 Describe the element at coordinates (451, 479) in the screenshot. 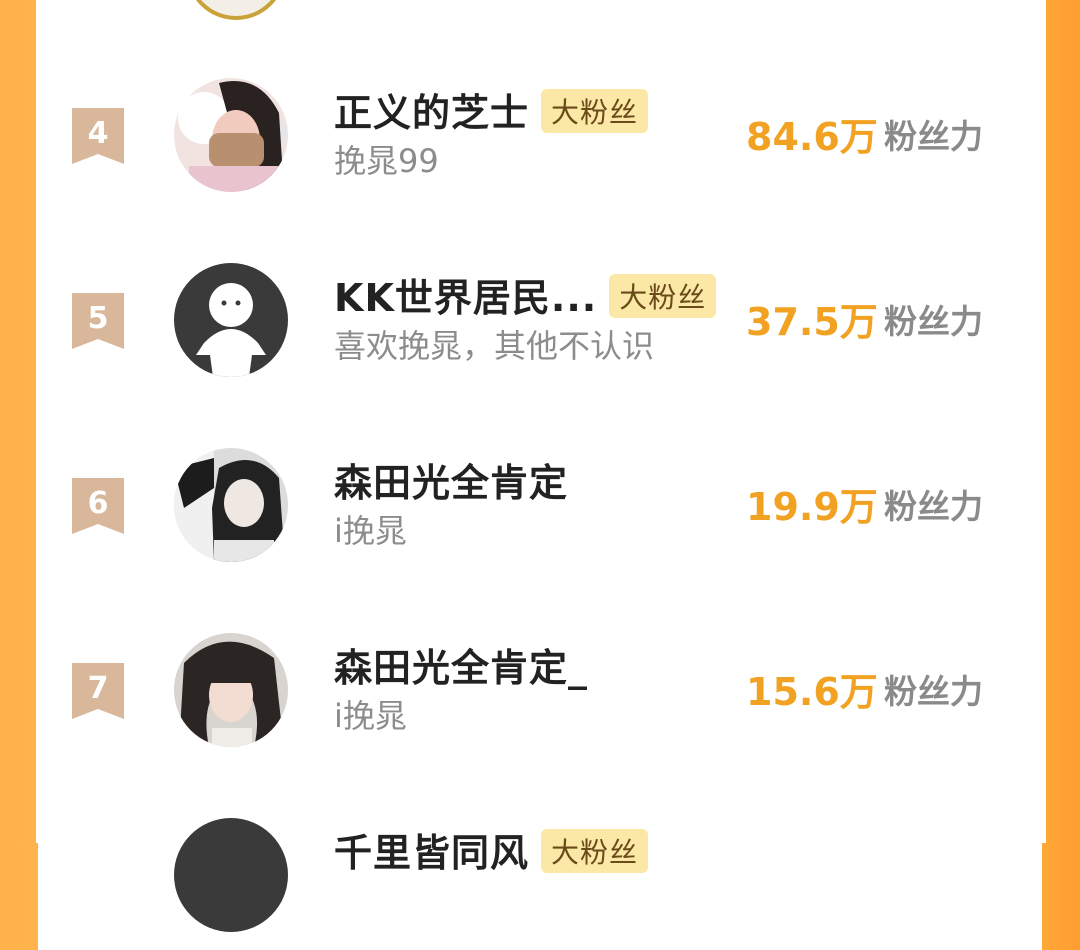

I see `user-name: 森田光全肯定` at that location.